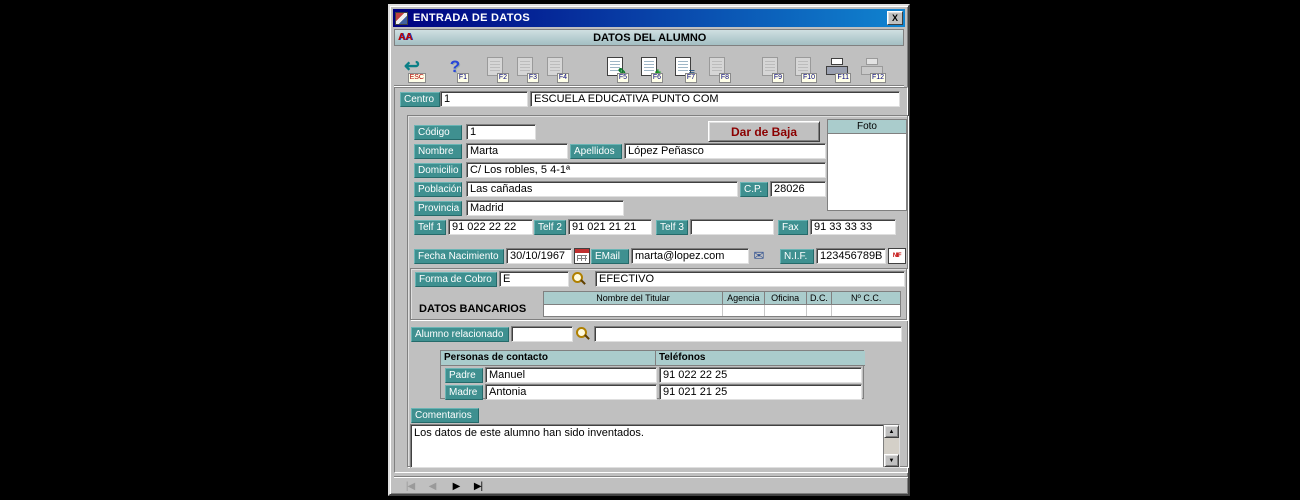 This screenshot has width=1300, height=500. What do you see at coordinates (502, 78) in the screenshot?
I see `key-label-f2: F2` at bounding box center [502, 78].